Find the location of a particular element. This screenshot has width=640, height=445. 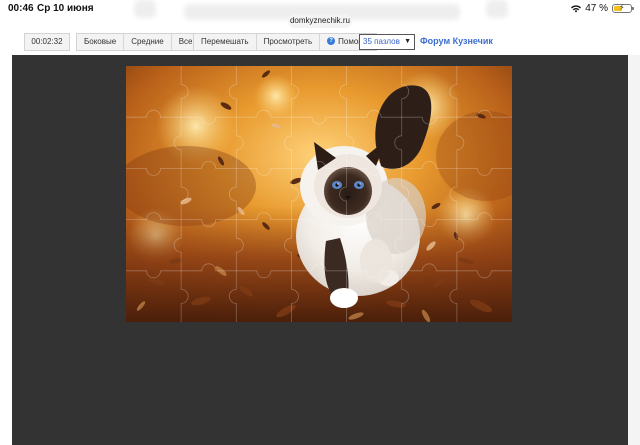

battery-percent: 47 % is located at coordinates (596, 8).